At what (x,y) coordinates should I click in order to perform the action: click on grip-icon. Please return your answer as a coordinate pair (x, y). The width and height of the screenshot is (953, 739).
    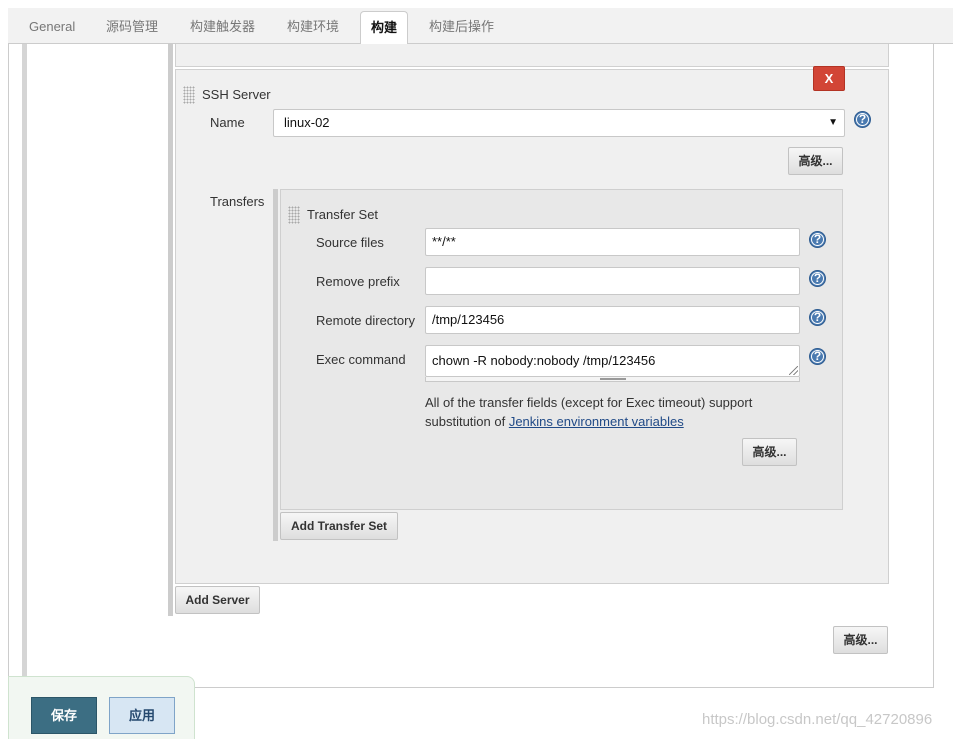
    Looking at the image, I should click on (613, 379).